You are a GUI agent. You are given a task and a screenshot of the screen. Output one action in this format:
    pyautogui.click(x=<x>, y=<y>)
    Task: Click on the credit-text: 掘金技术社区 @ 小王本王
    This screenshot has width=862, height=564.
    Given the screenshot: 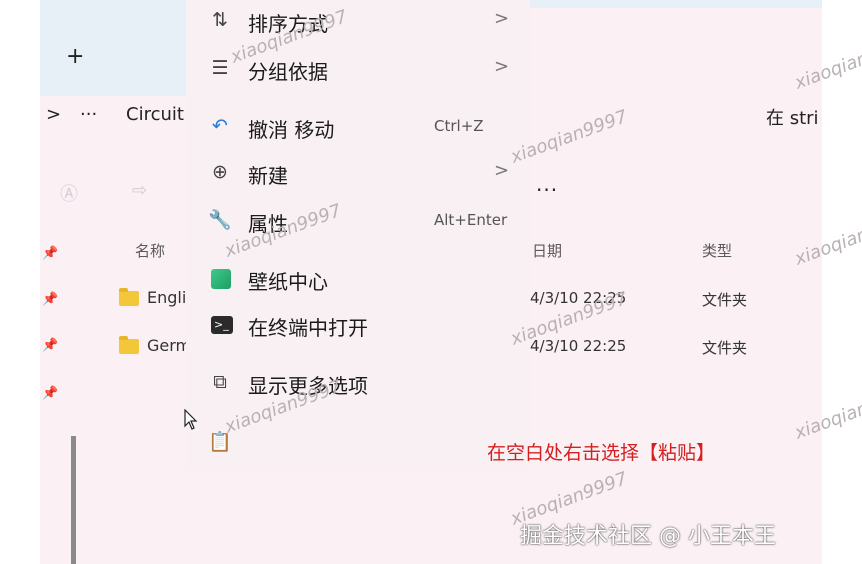 What is the action you would take?
    pyautogui.click(x=648, y=536)
    